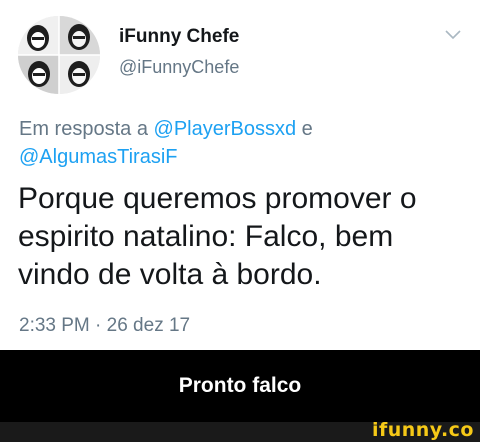 The height and width of the screenshot is (442, 480). Describe the element at coordinates (104, 326) in the screenshot. I see `tweet-timestamp: 2:33 PM · 26 dez 17` at that location.